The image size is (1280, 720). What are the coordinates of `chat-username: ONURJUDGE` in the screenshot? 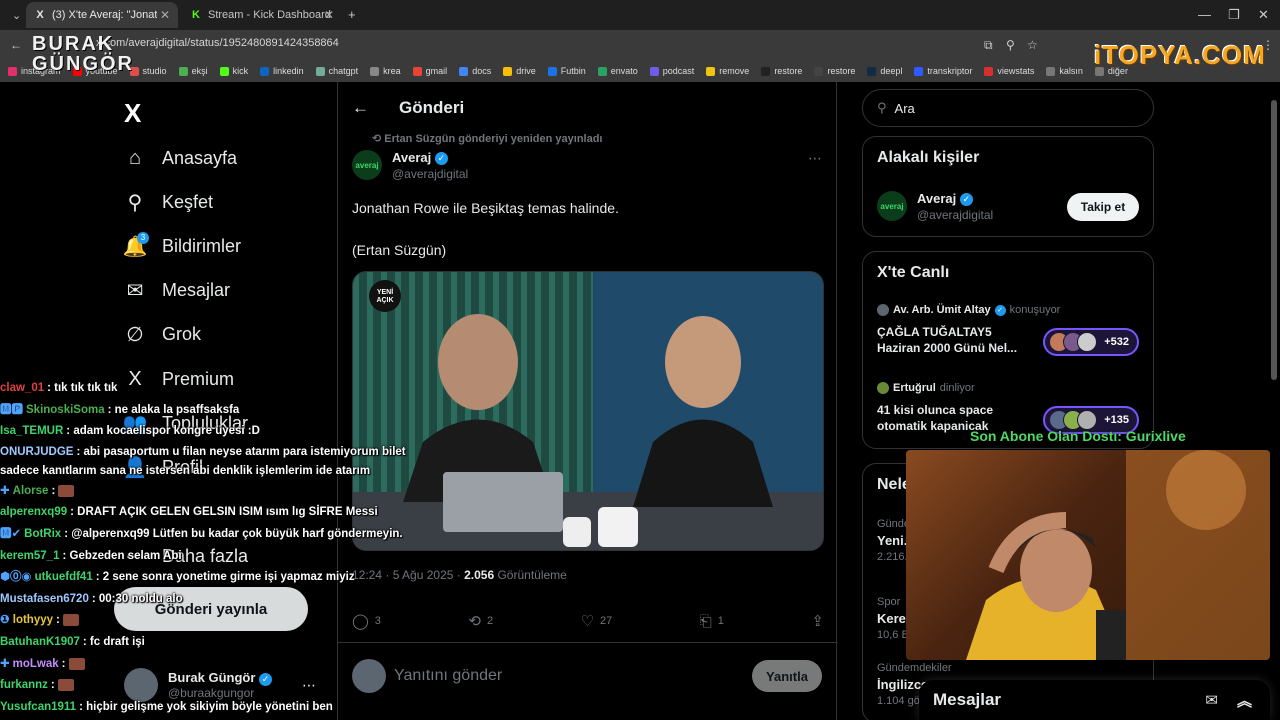 It's located at (36, 452).